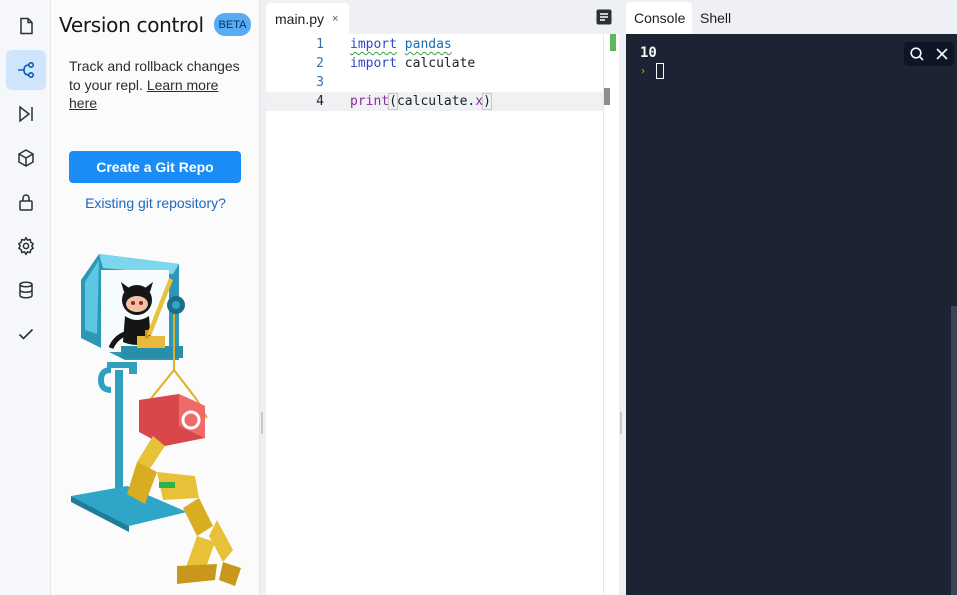  What do you see at coordinates (440, 63) in the screenshot?
I see `code-module: calculate` at bounding box center [440, 63].